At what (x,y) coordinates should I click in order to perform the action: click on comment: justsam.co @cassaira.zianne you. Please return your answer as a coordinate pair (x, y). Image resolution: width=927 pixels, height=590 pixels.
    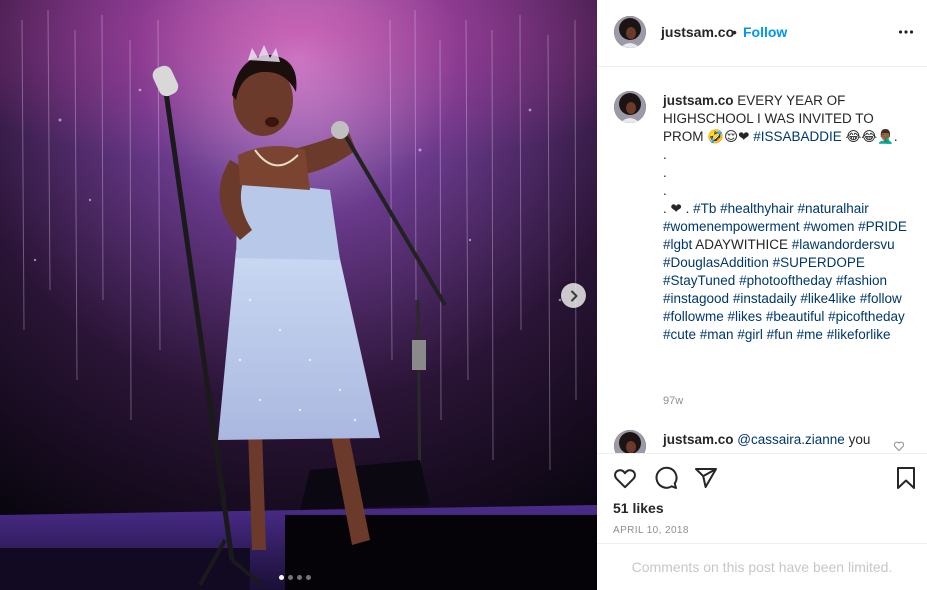
    Looking at the image, I should click on (766, 439).